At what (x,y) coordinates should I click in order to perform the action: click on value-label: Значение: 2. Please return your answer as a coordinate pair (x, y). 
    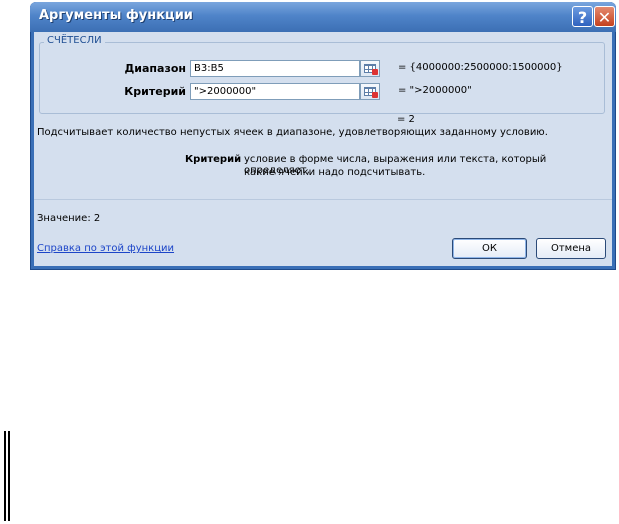
    Looking at the image, I should click on (69, 218).